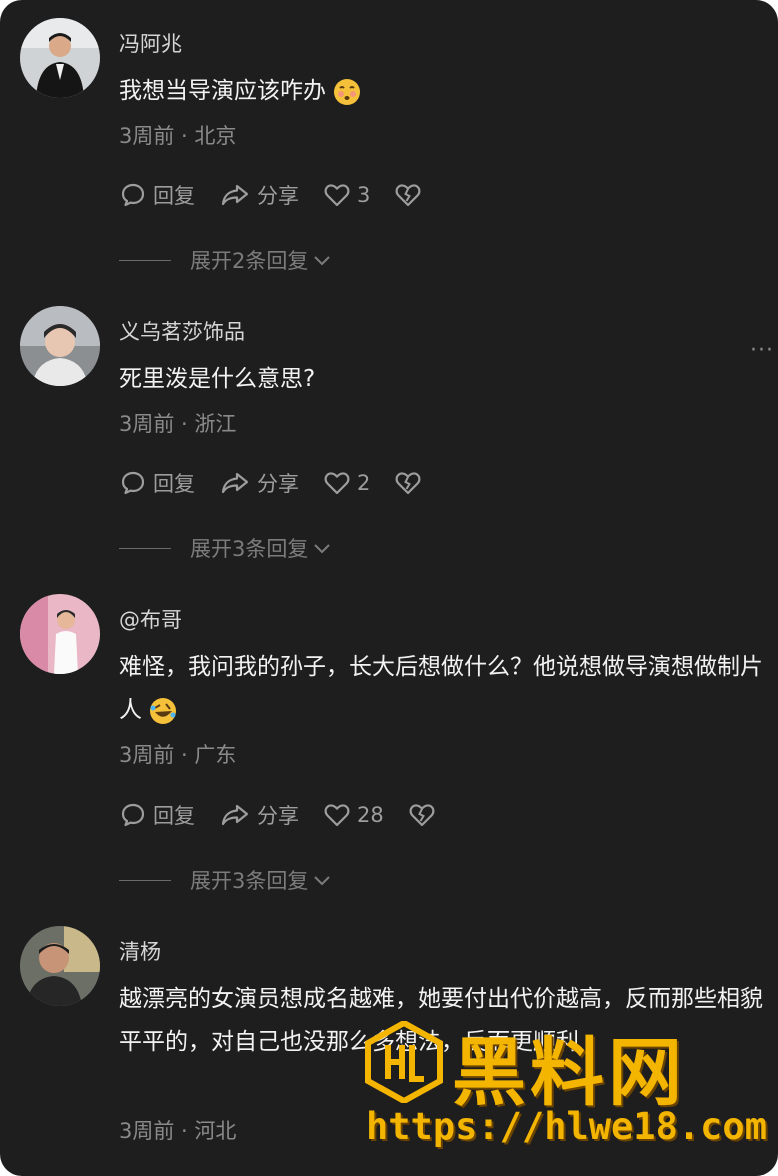  I want to click on like-count: 3, so click(364, 195).